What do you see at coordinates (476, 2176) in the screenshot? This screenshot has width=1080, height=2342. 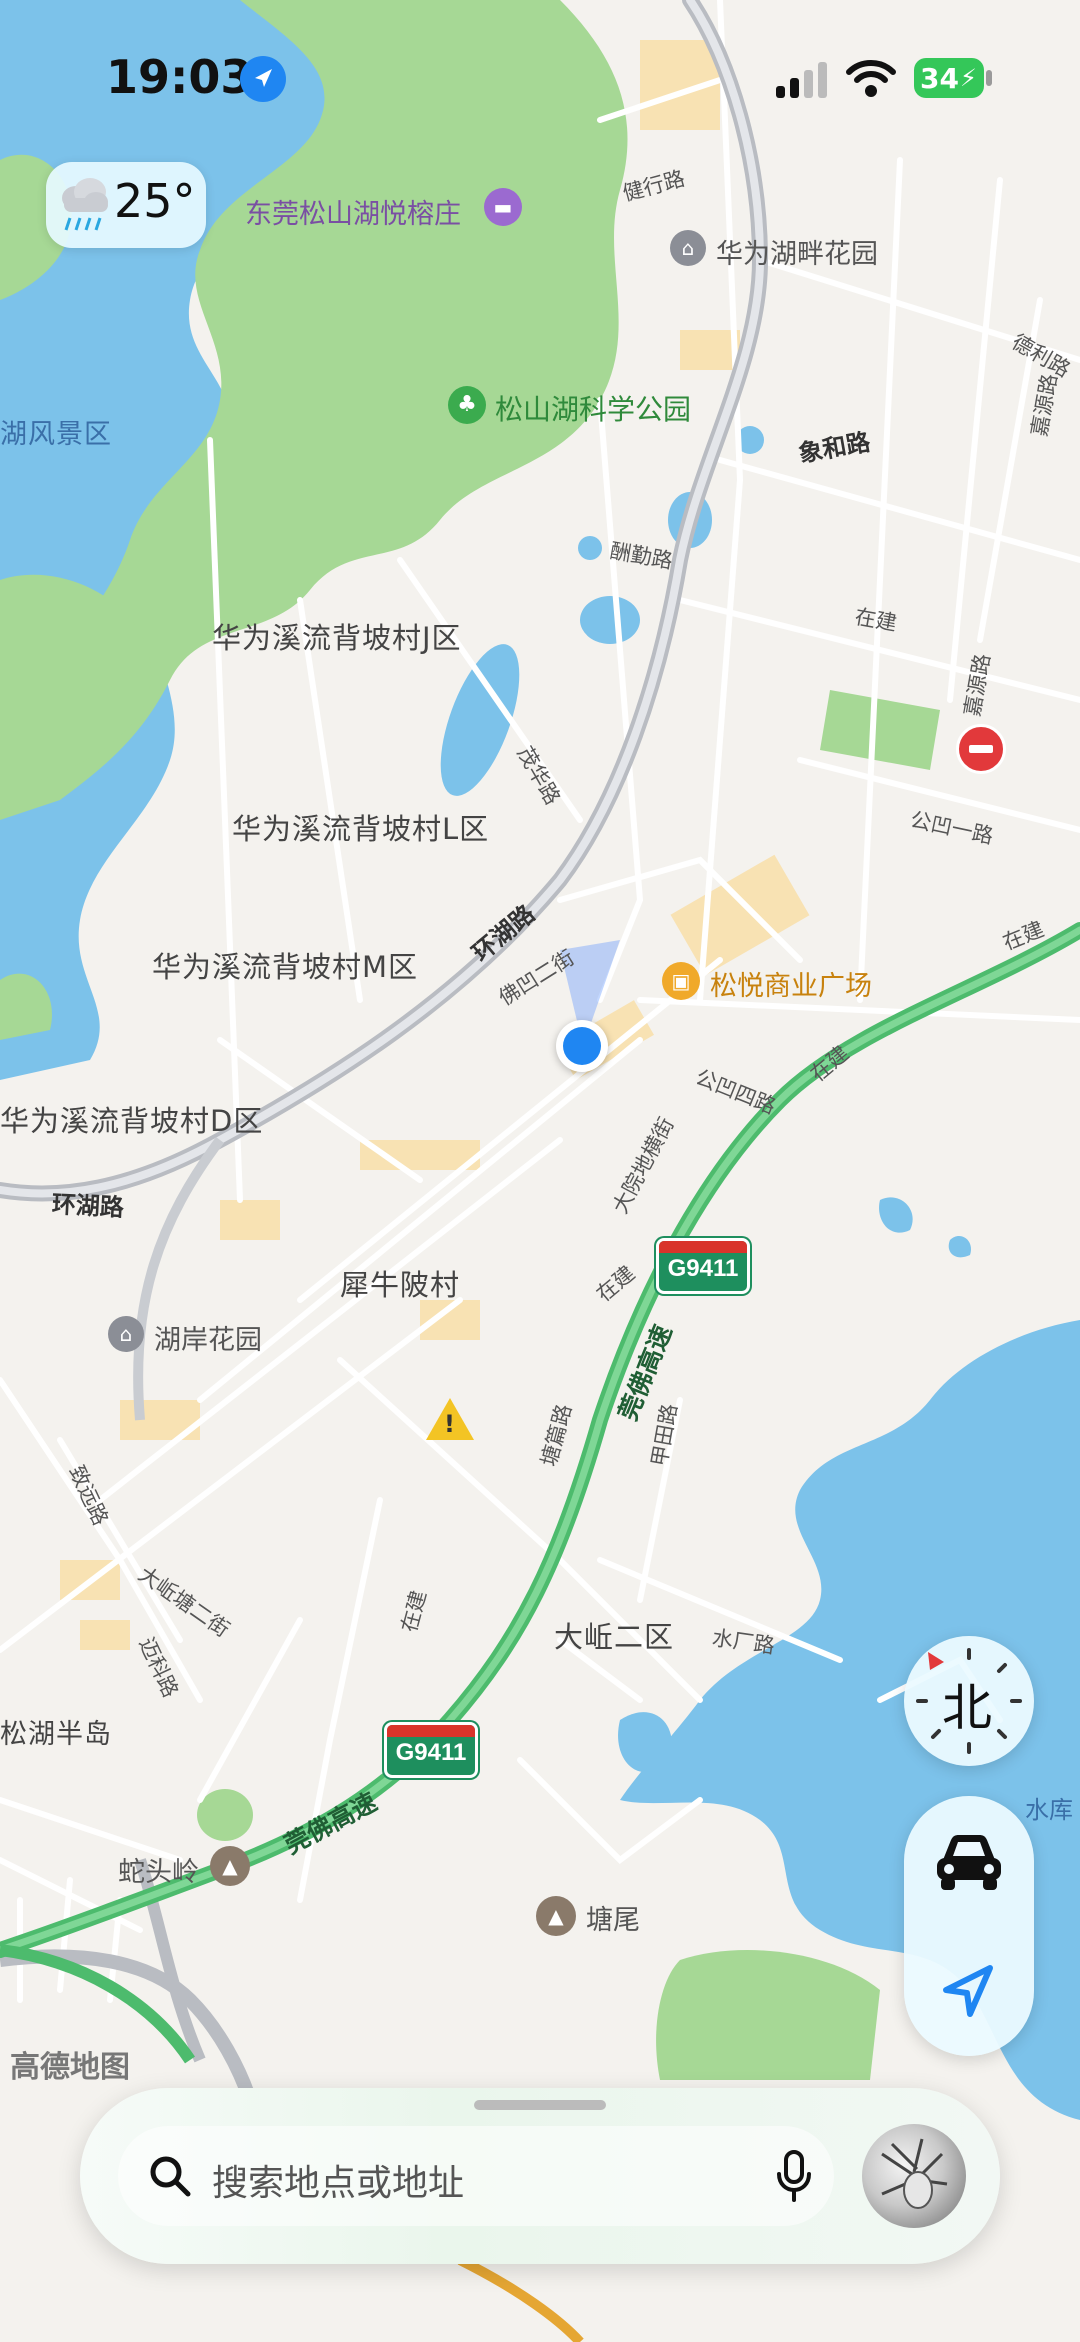 I see `search-input: 搜索地点或地址` at bounding box center [476, 2176].